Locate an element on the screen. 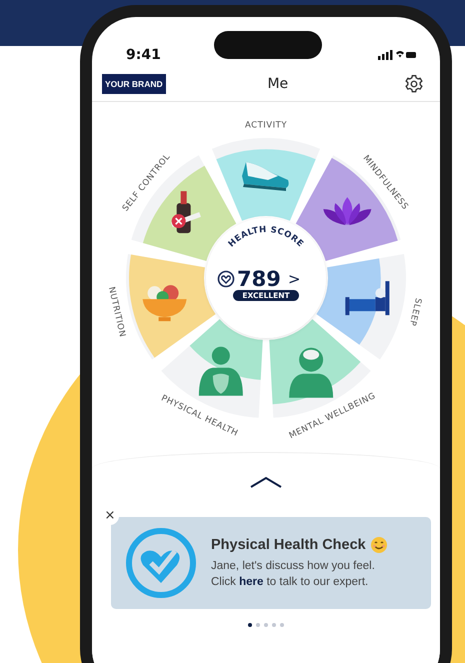 This screenshot has height=663, width=465. segment-label: ACTIVITY is located at coordinates (266, 125).